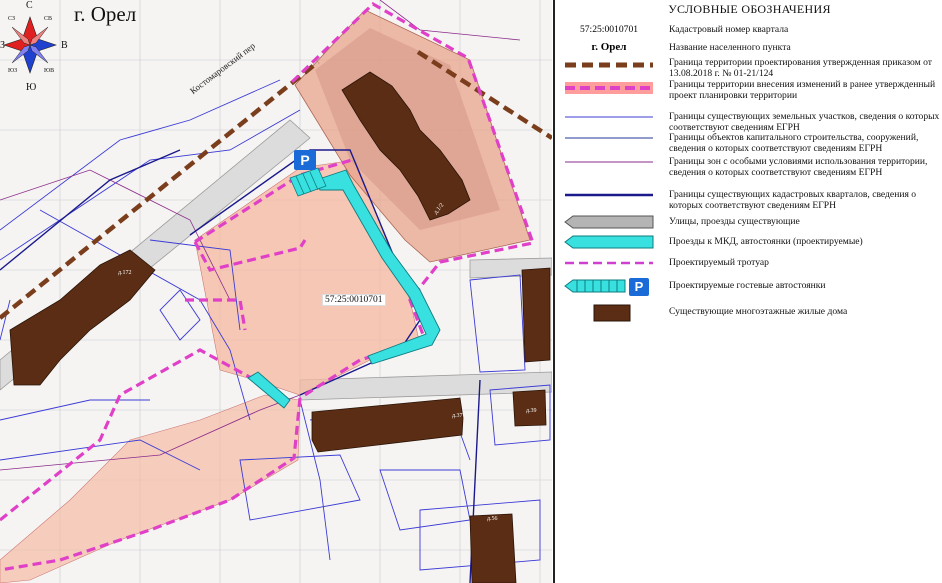 The width and height of the screenshot is (942, 583). I want to click on construction-symbol, so click(609, 138).